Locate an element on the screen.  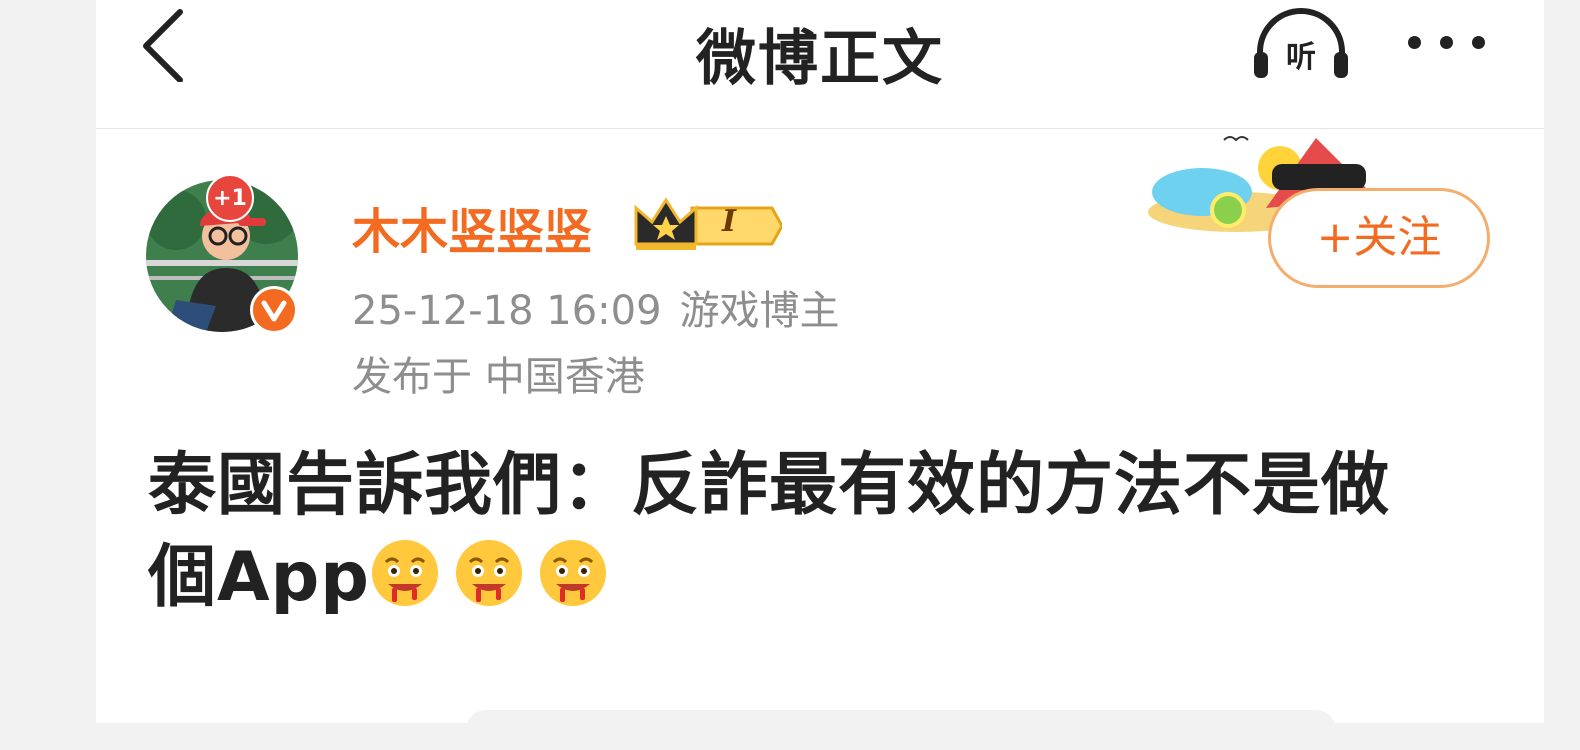
post-meta: 25-12-18 16:09 游戏博主 is located at coordinates (596, 307).